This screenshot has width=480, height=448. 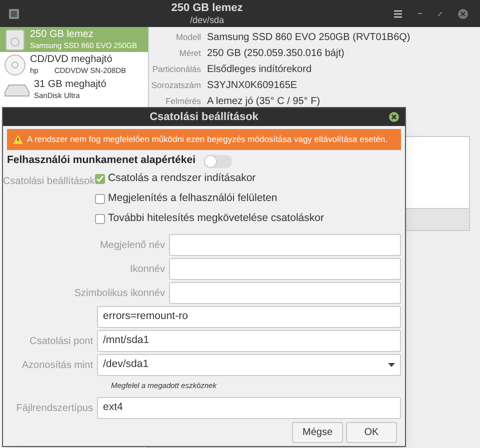 What do you see at coordinates (204, 117) in the screenshot?
I see `dialog-title: Csatolási beállítások` at bounding box center [204, 117].